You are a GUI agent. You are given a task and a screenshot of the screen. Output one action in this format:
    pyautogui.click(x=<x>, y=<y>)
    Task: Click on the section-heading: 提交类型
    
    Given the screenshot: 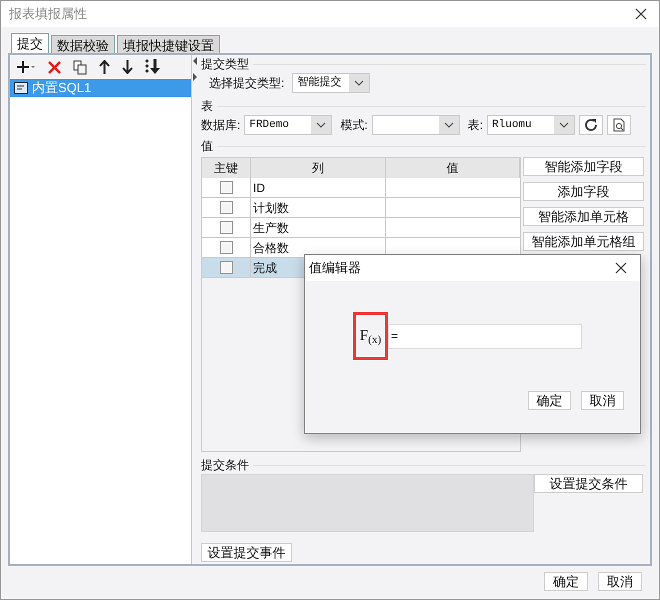 What is the action you would take?
    pyautogui.click(x=225, y=64)
    